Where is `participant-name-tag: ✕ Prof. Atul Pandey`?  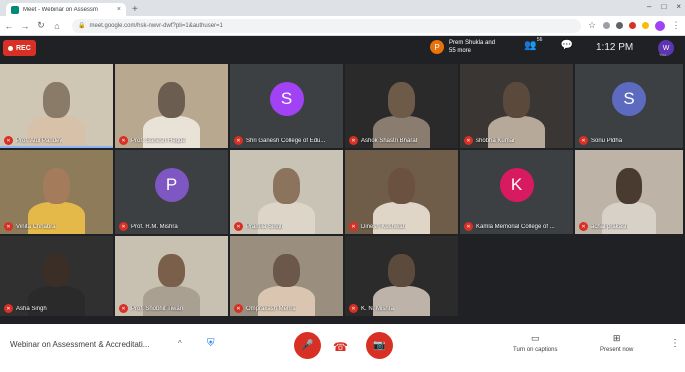
participant-name-tag: ✕ Prof. Atul Pandey is located at coordinates (33, 140).